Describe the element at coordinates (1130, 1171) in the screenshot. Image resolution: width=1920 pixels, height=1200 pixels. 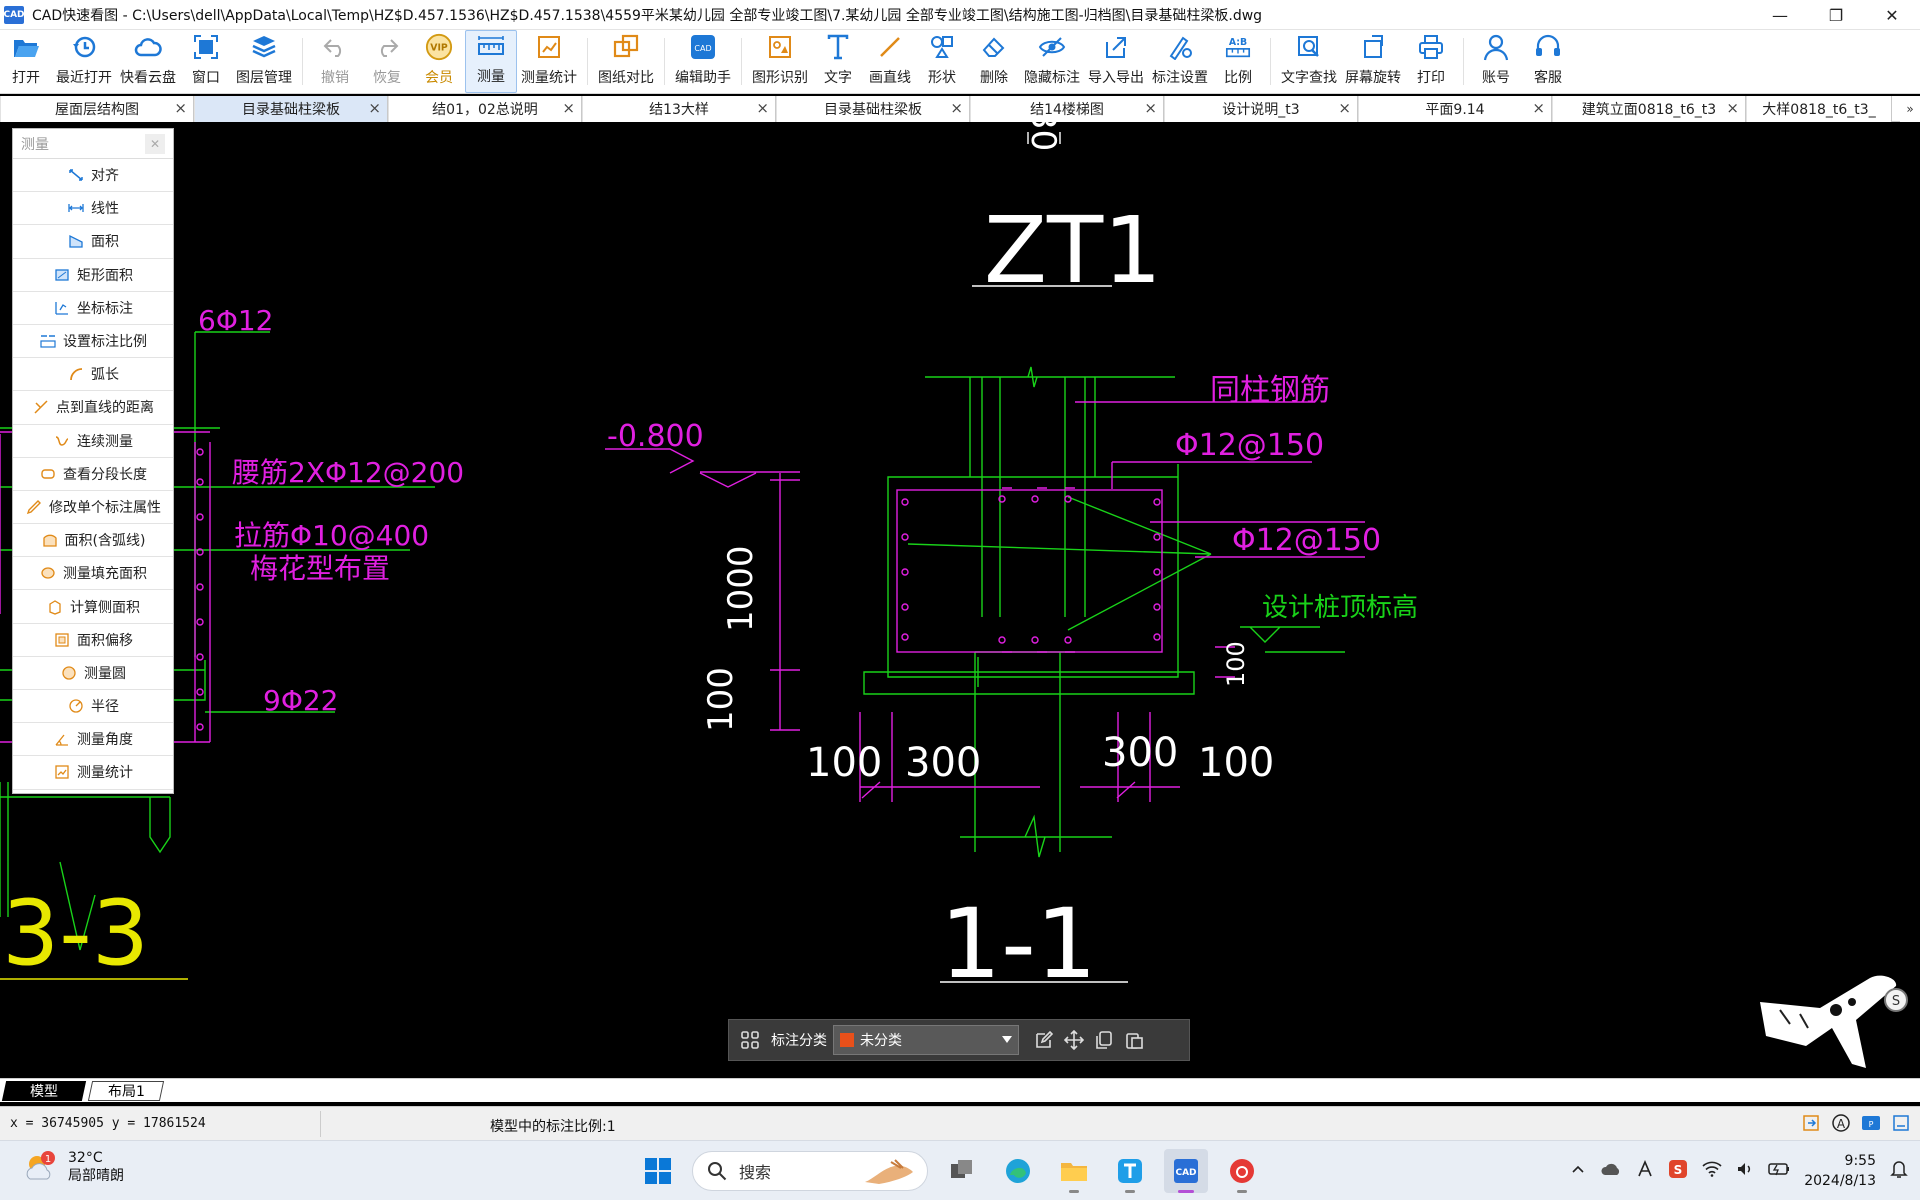
I see `text-app-button` at that location.